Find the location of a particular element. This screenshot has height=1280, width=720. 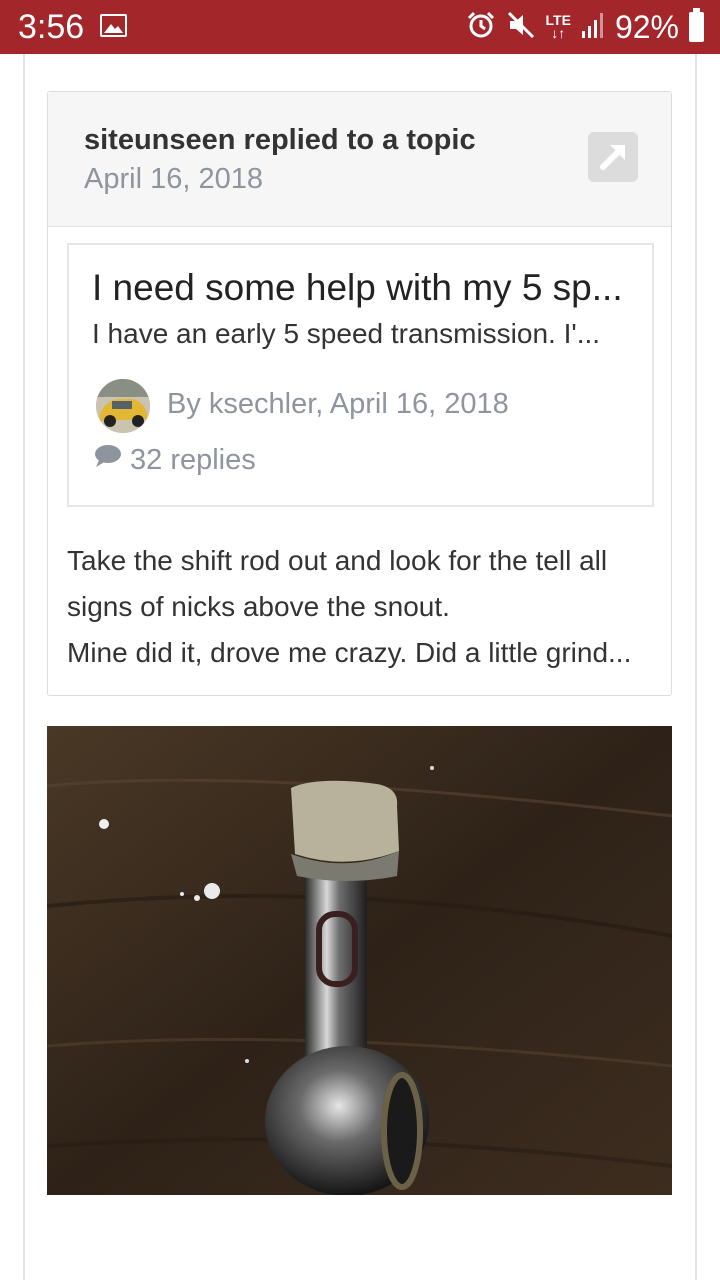

topic-byline: By ksechler, April 16, 2018 is located at coordinates (338, 404).